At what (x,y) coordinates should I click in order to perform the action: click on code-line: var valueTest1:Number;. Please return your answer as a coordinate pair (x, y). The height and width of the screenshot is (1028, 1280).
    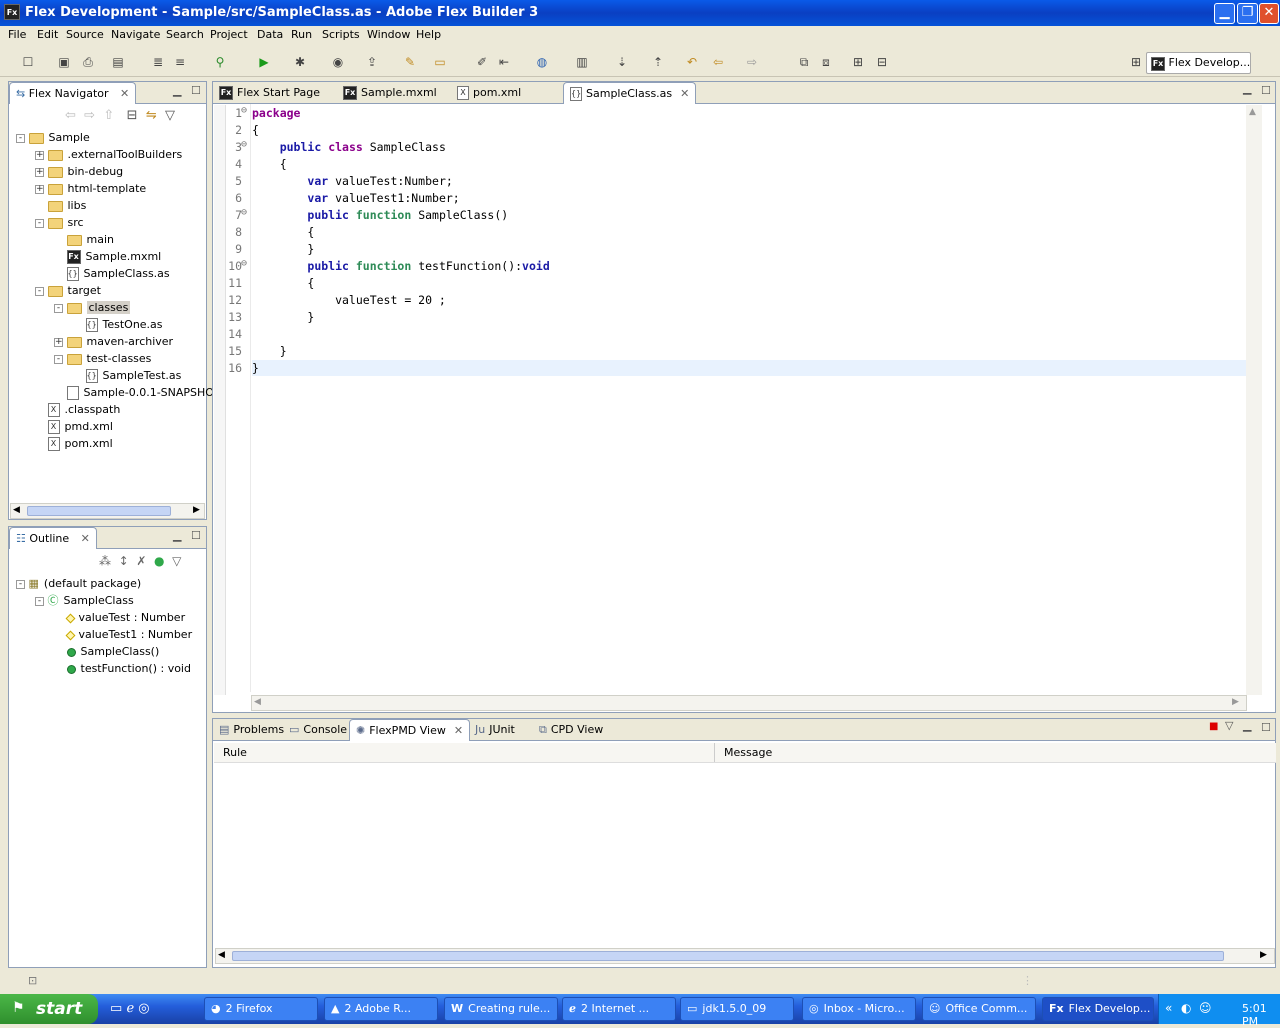
    Looking at the image, I should click on (355, 198).